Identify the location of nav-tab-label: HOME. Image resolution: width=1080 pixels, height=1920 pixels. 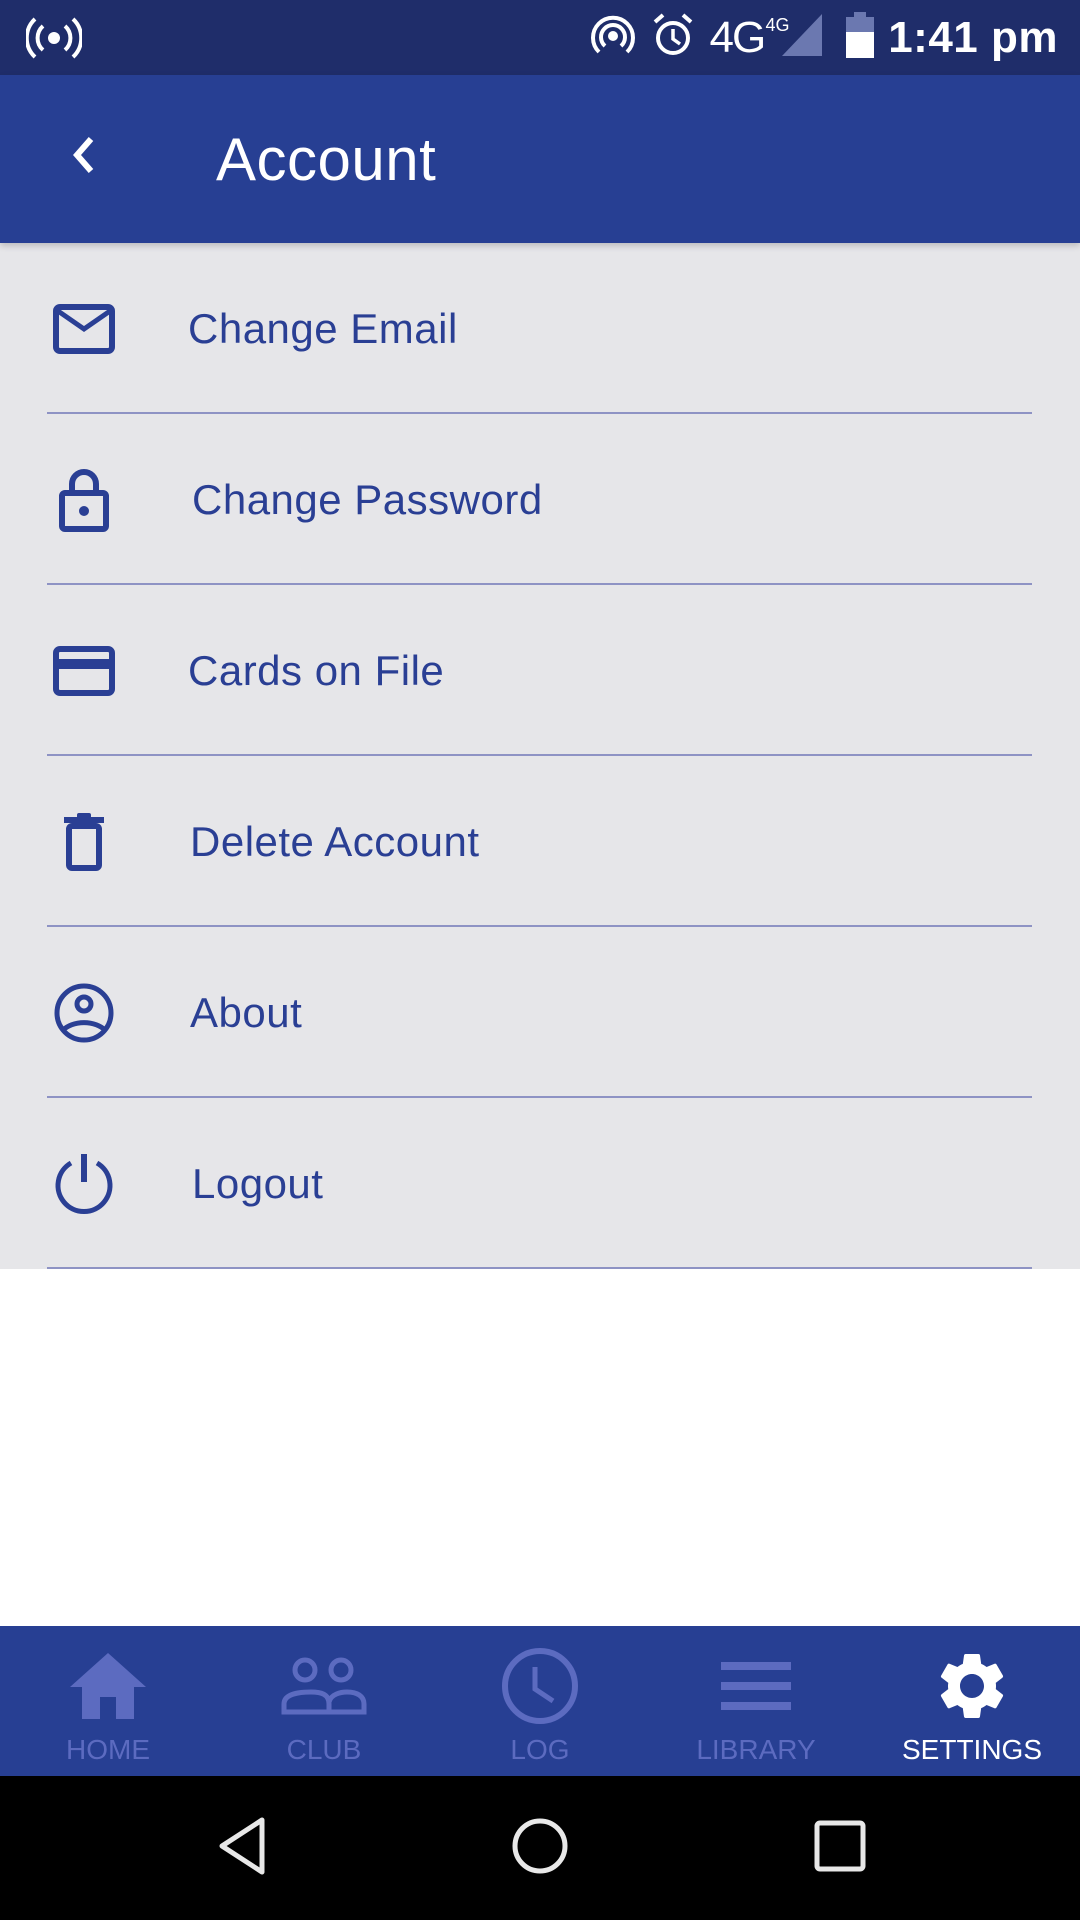
(108, 1749).